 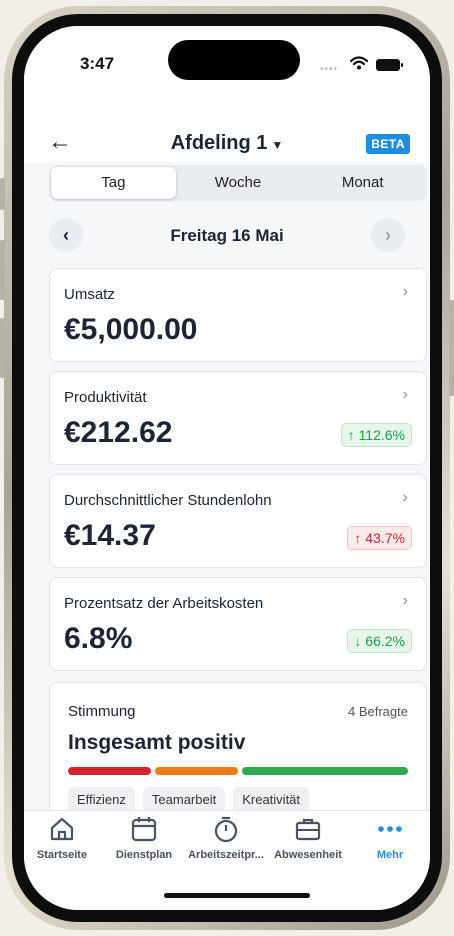 What do you see at coordinates (168, 500) in the screenshot?
I see `kpi-label: Durchschnittlicher Stundenlohn` at bounding box center [168, 500].